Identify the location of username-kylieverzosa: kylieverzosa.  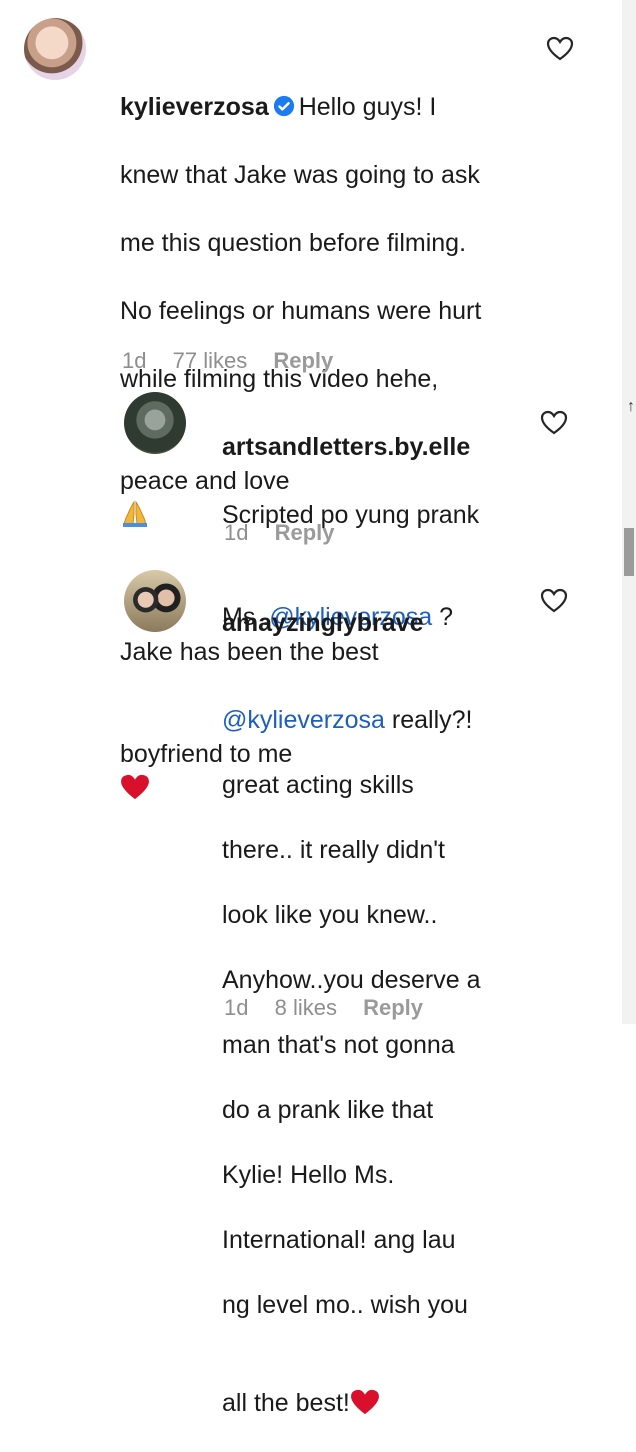
(194, 107).